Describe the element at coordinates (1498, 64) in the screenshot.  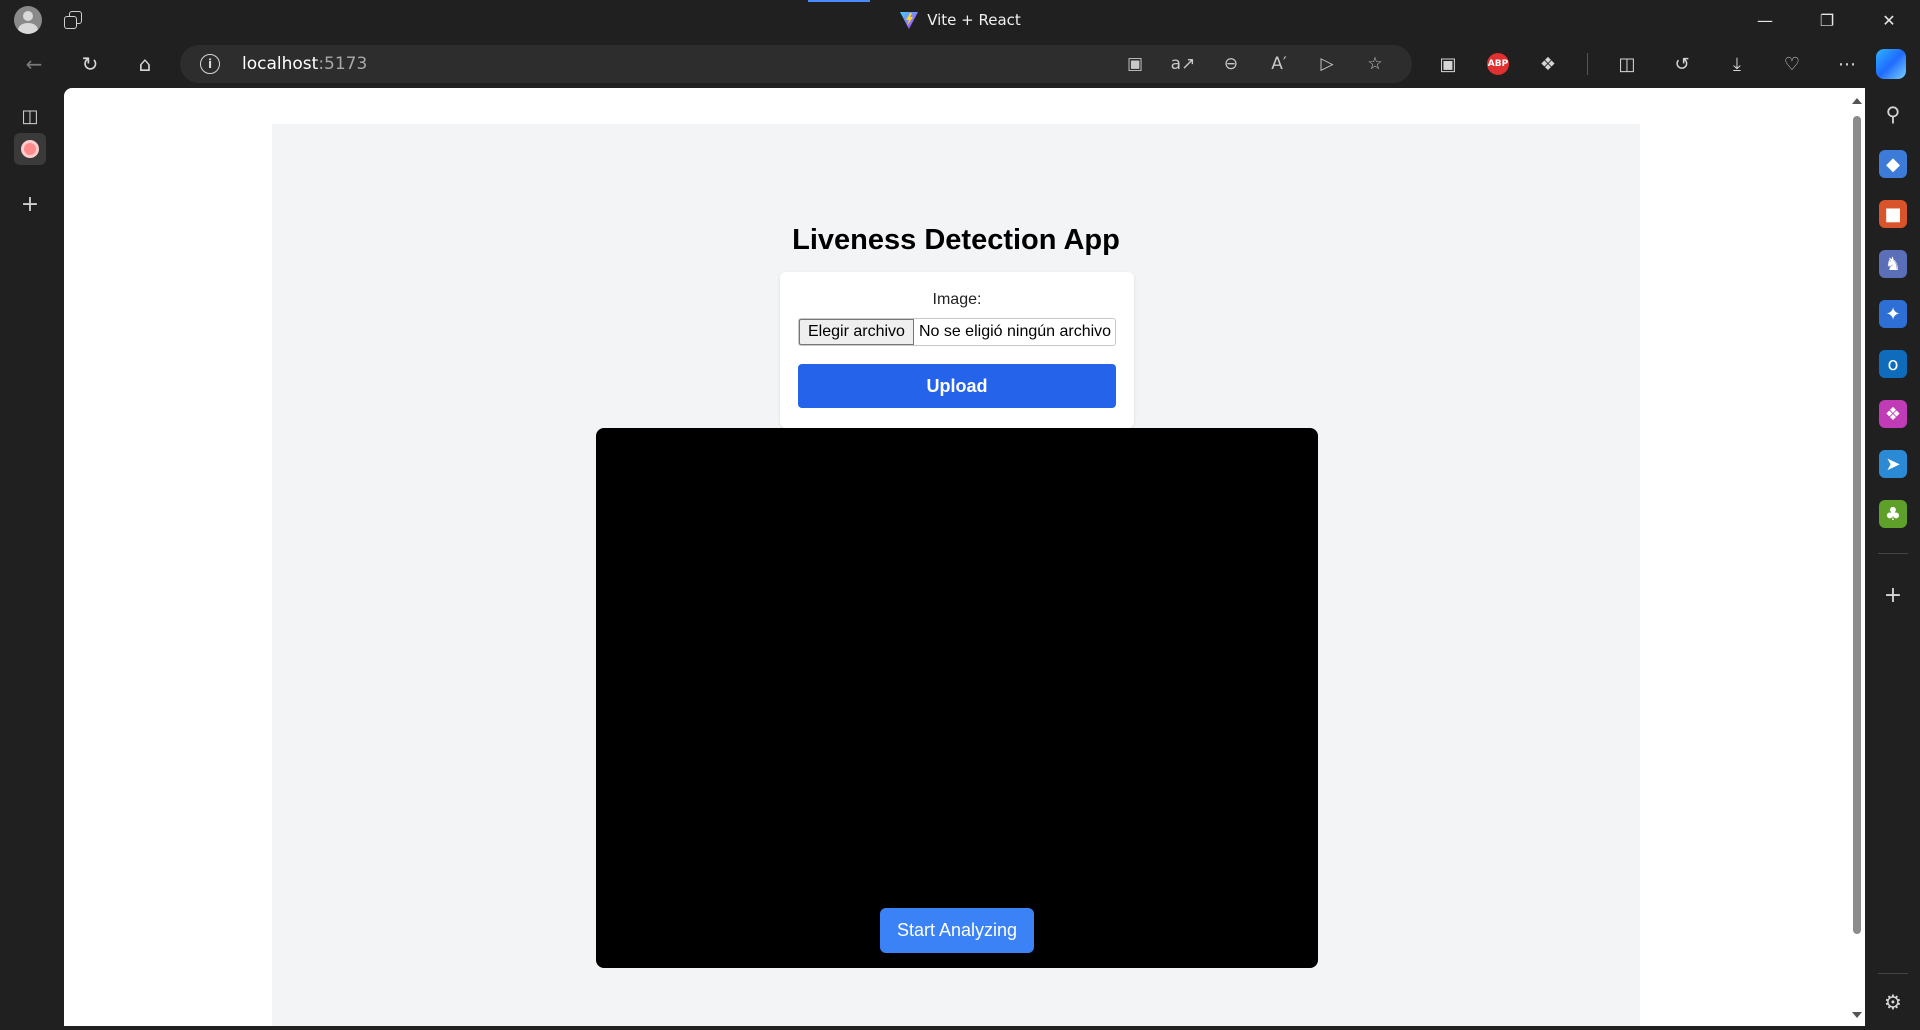
I see `adblock-icon: ABP` at that location.